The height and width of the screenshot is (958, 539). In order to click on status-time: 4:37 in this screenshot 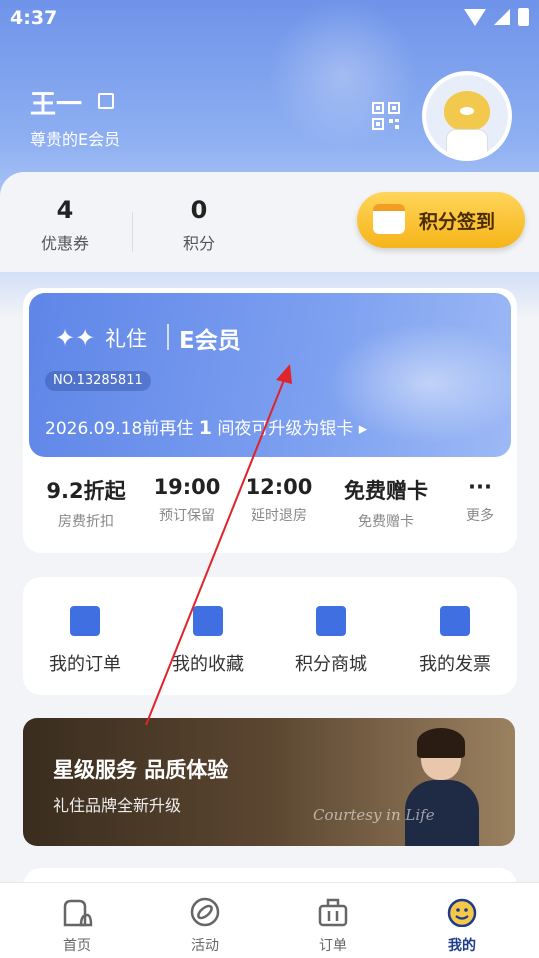, I will do `click(34, 18)`.